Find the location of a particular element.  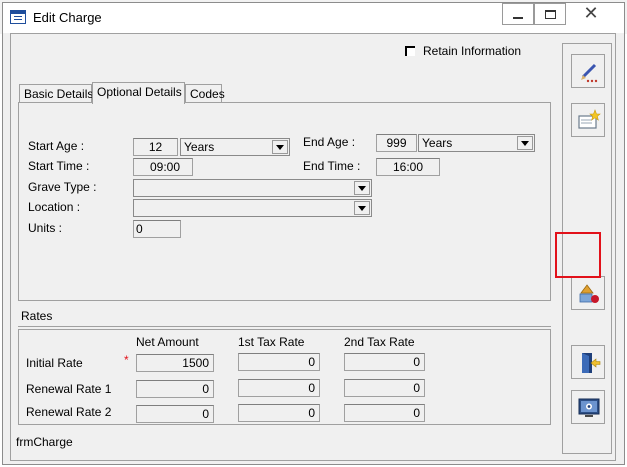

end-time-field: 16:00 is located at coordinates (408, 167).